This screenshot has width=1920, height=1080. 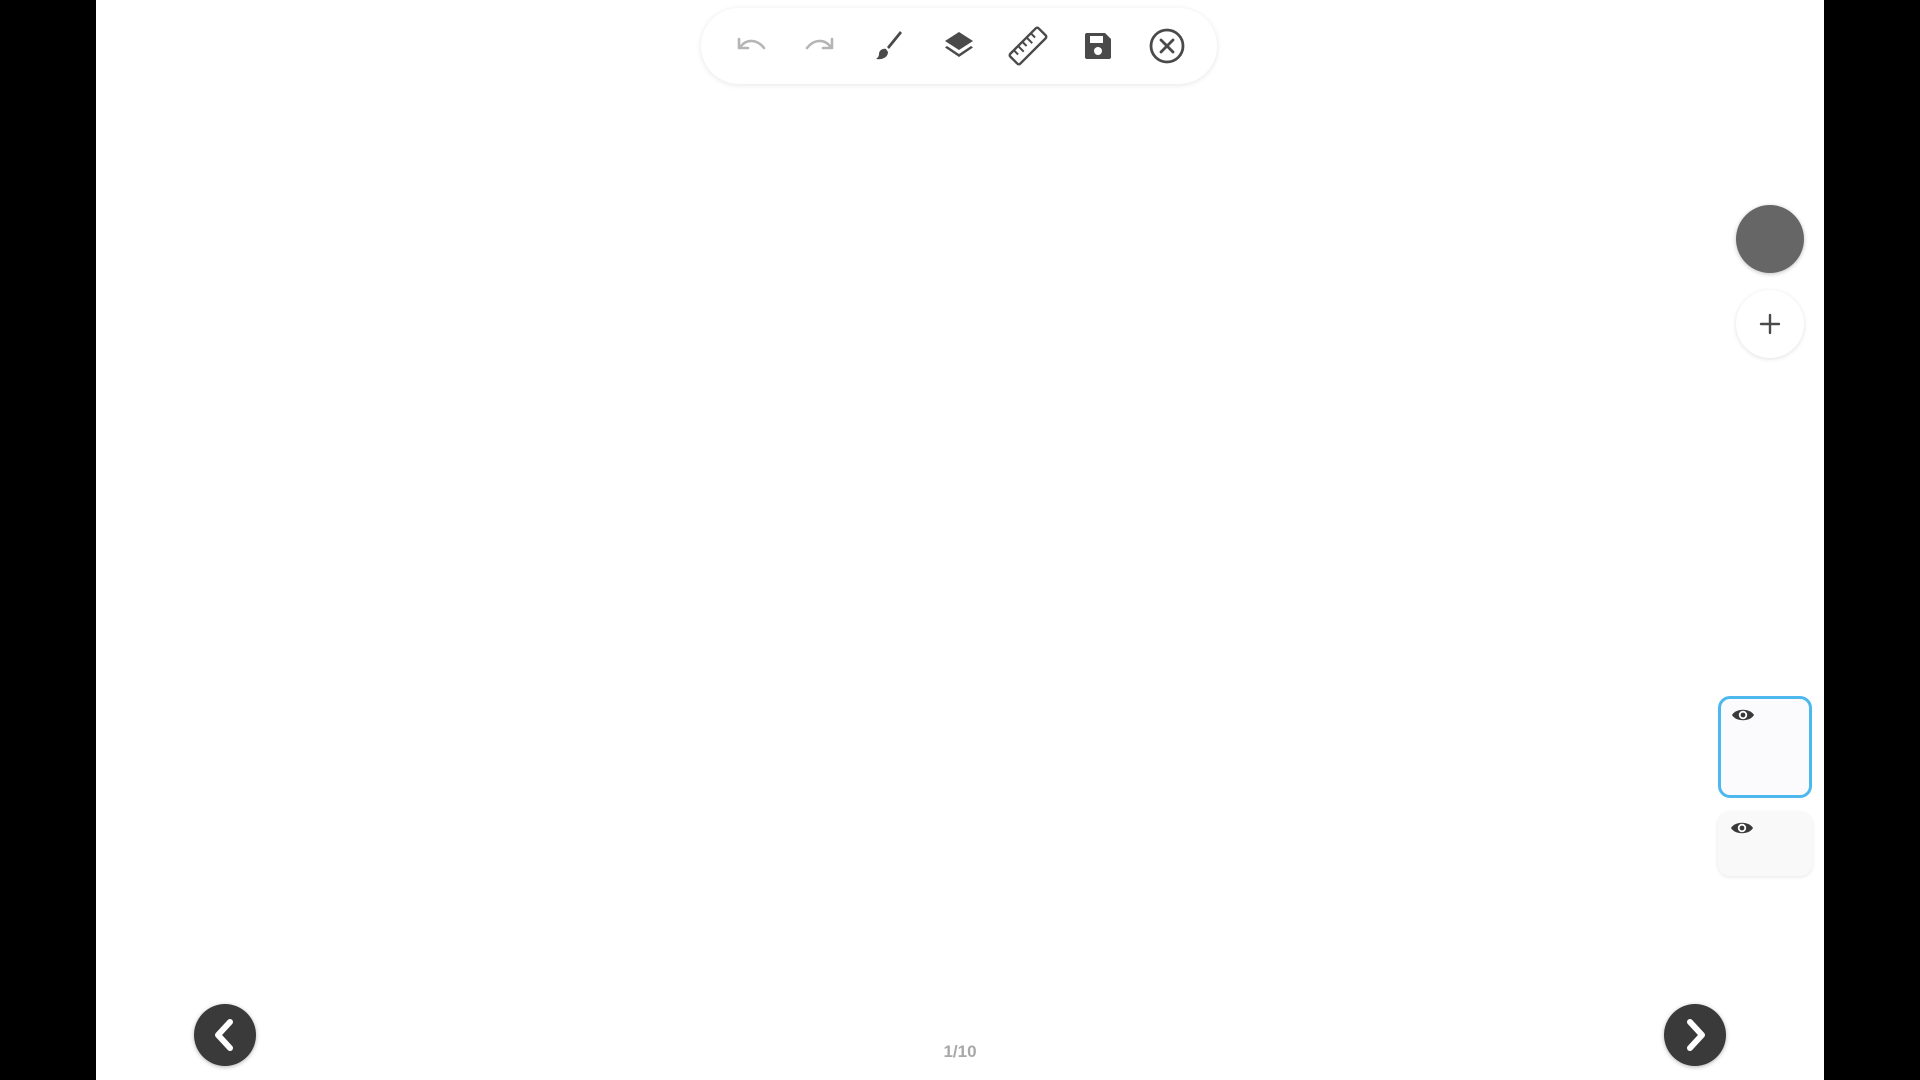 I want to click on brush-button, so click(x=890, y=46).